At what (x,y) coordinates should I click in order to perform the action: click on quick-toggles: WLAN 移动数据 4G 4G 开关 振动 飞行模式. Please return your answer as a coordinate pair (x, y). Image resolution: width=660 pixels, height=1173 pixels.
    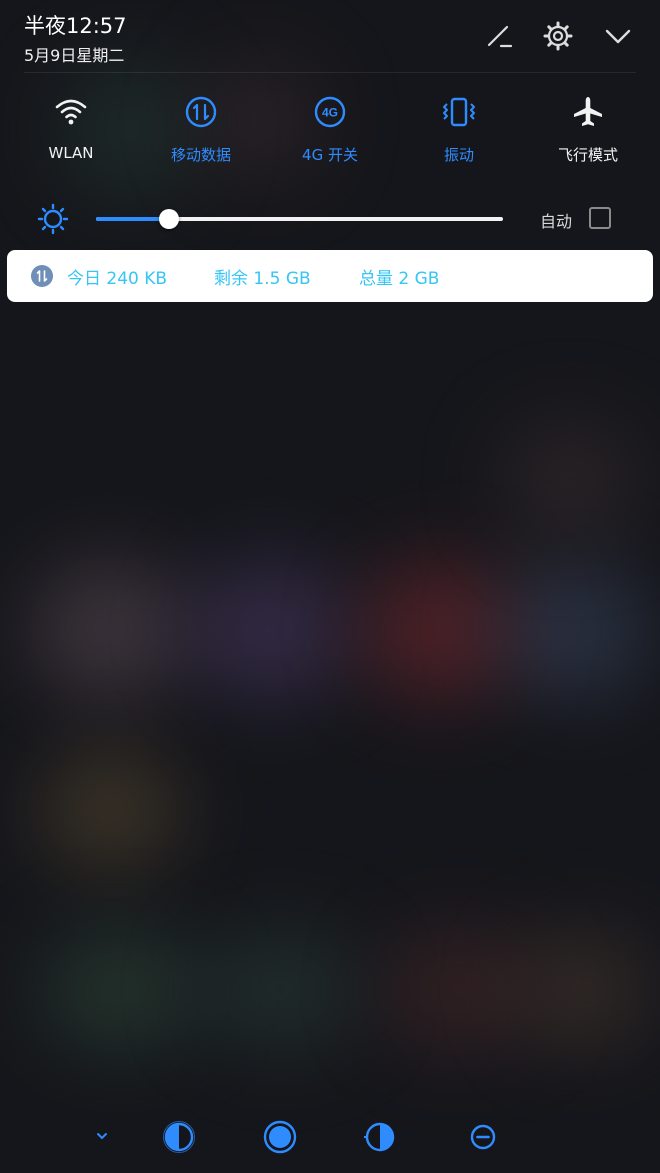
    Looking at the image, I should click on (330, 137).